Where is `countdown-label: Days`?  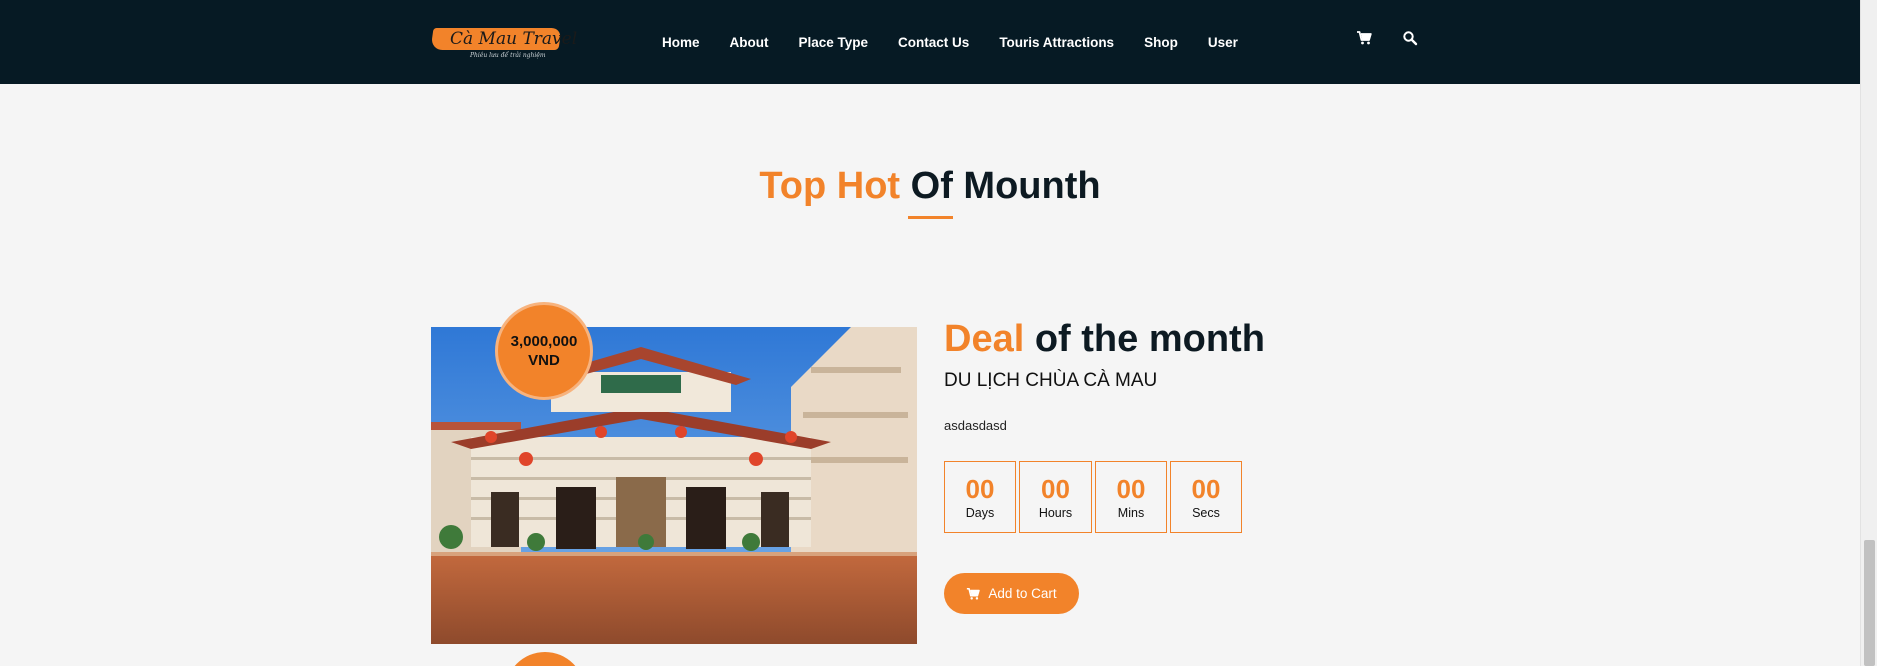
countdown-label: Days is located at coordinates (980, 513).